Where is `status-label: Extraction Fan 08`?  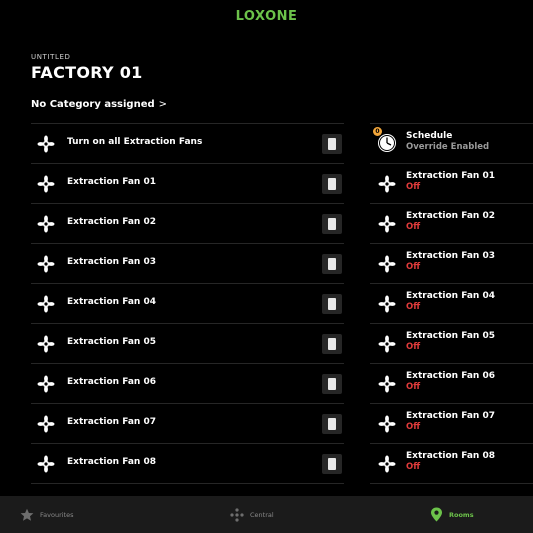 status-label: Extraction Fan 08 is located at coordinates (450, 456).